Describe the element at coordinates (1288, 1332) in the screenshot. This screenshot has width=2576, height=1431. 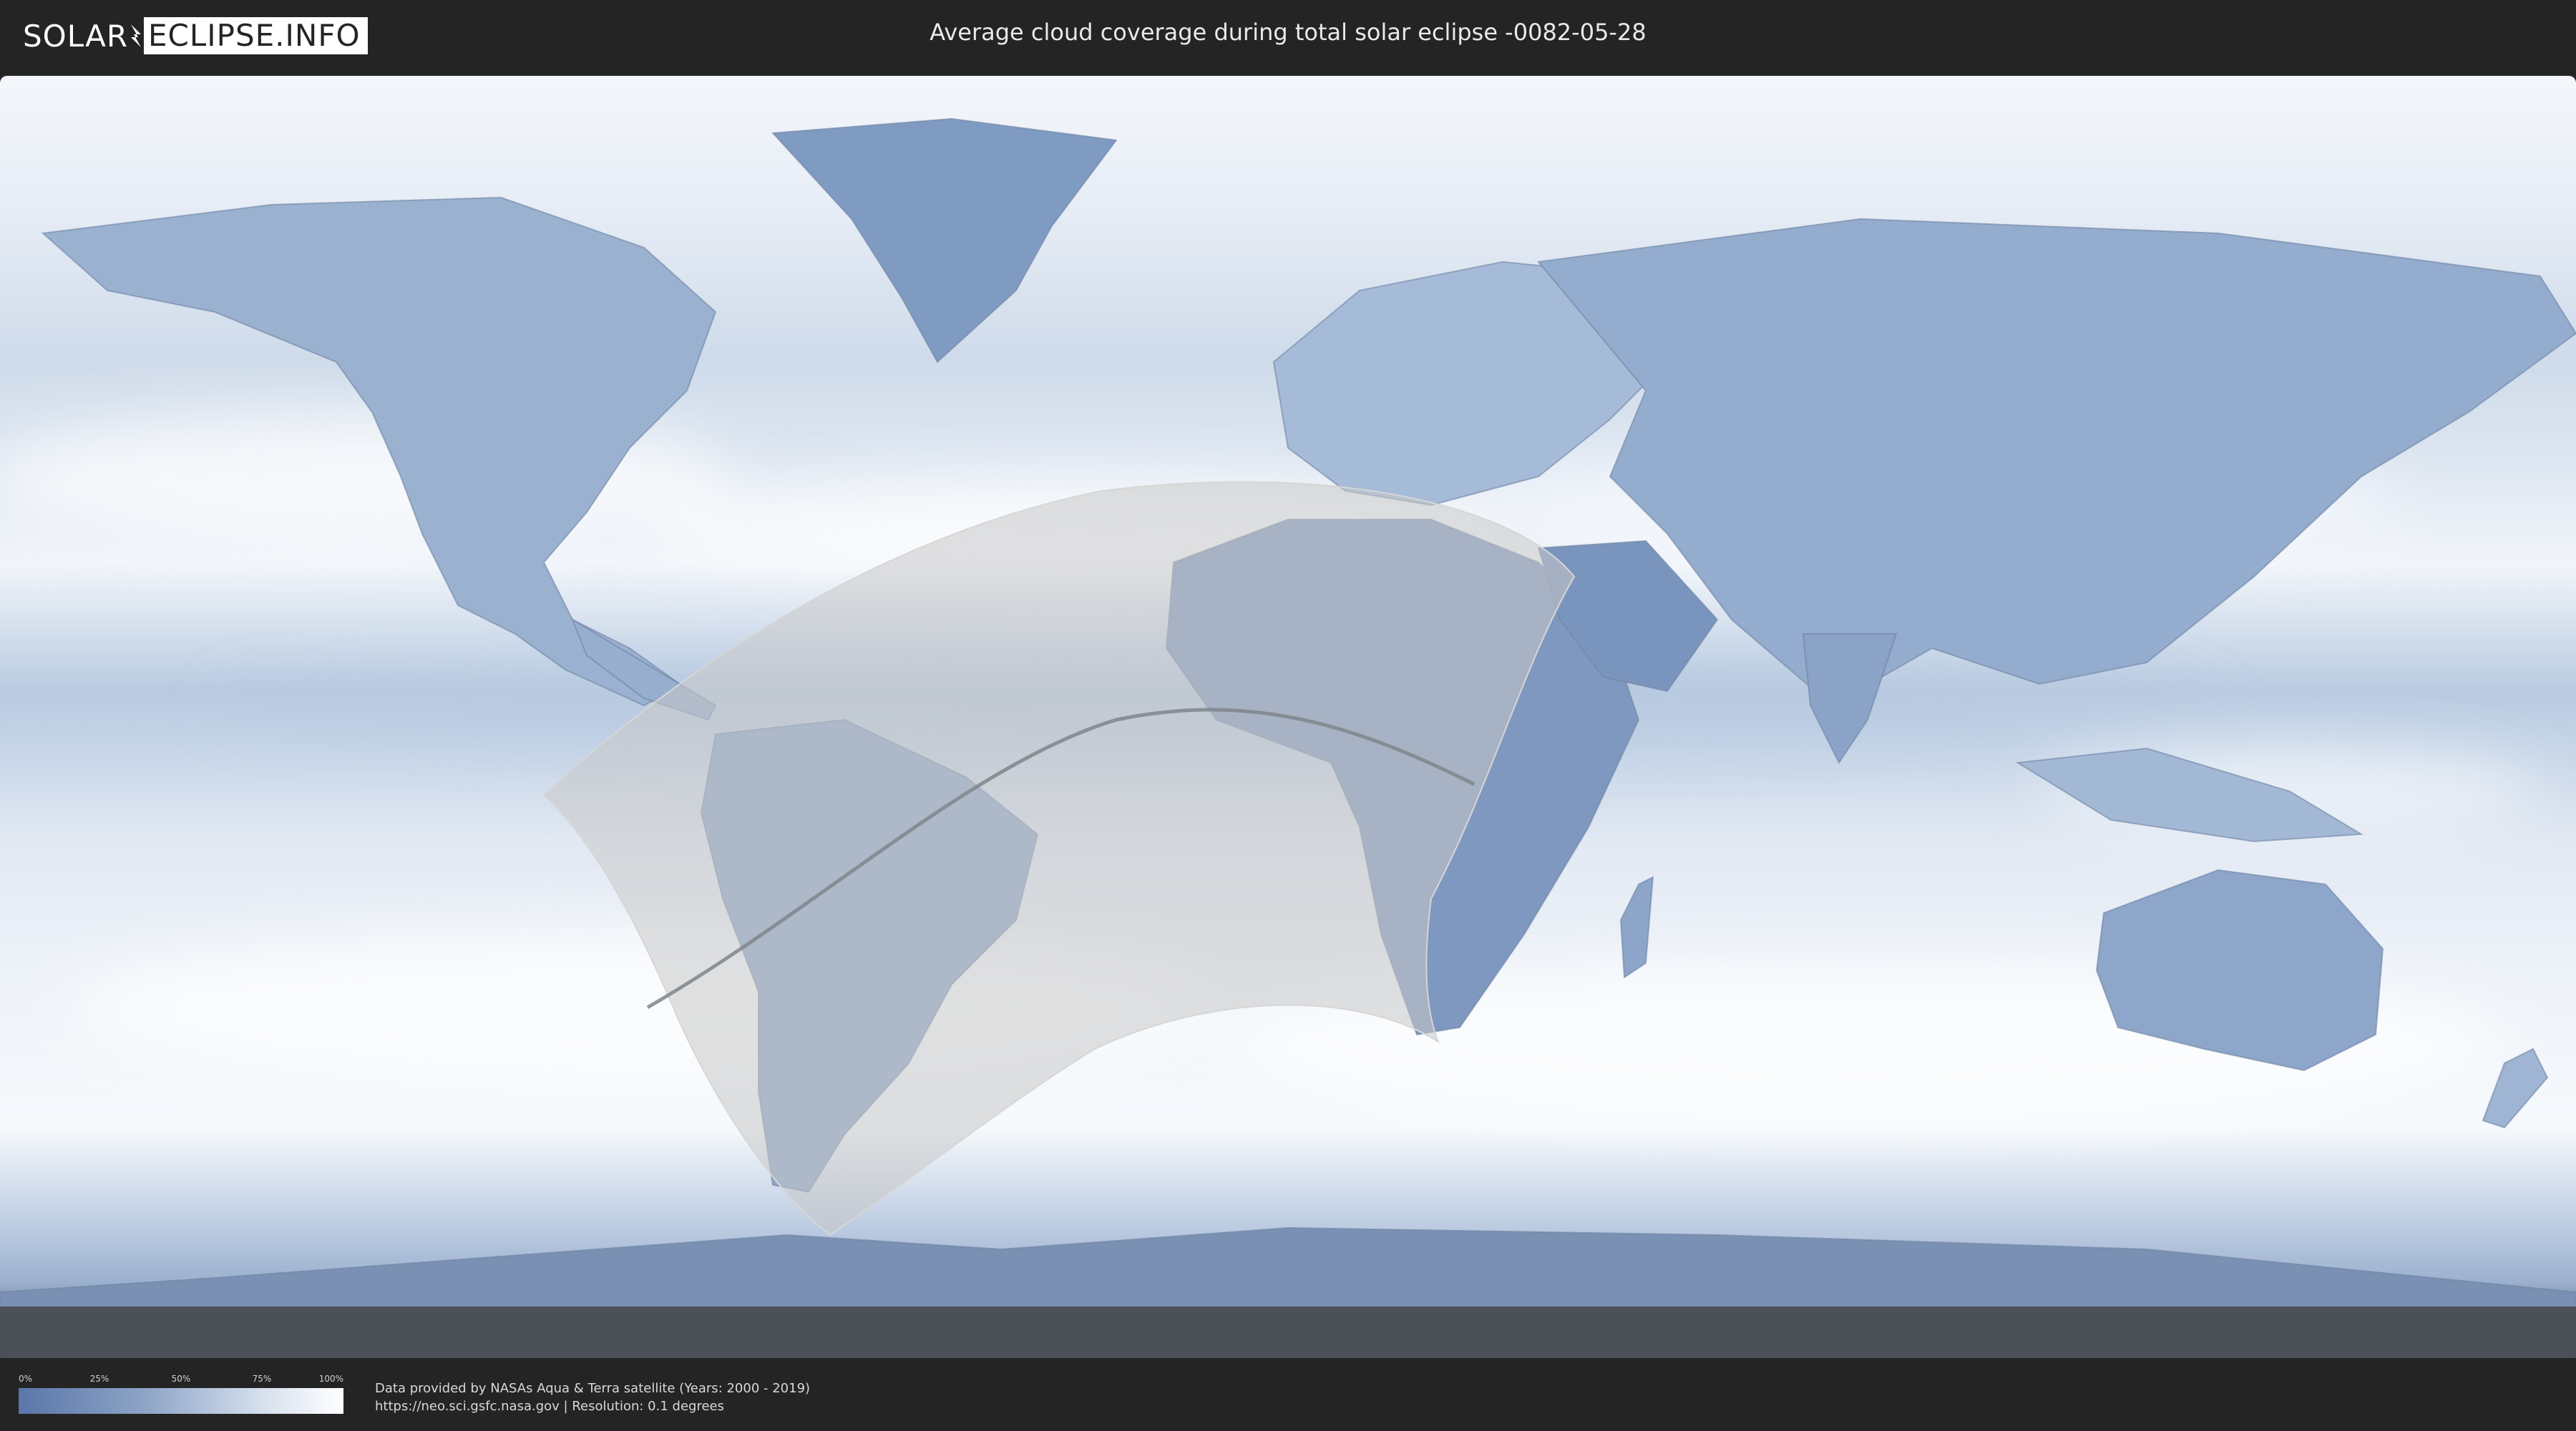
I see `polar-night-strip` at that location.